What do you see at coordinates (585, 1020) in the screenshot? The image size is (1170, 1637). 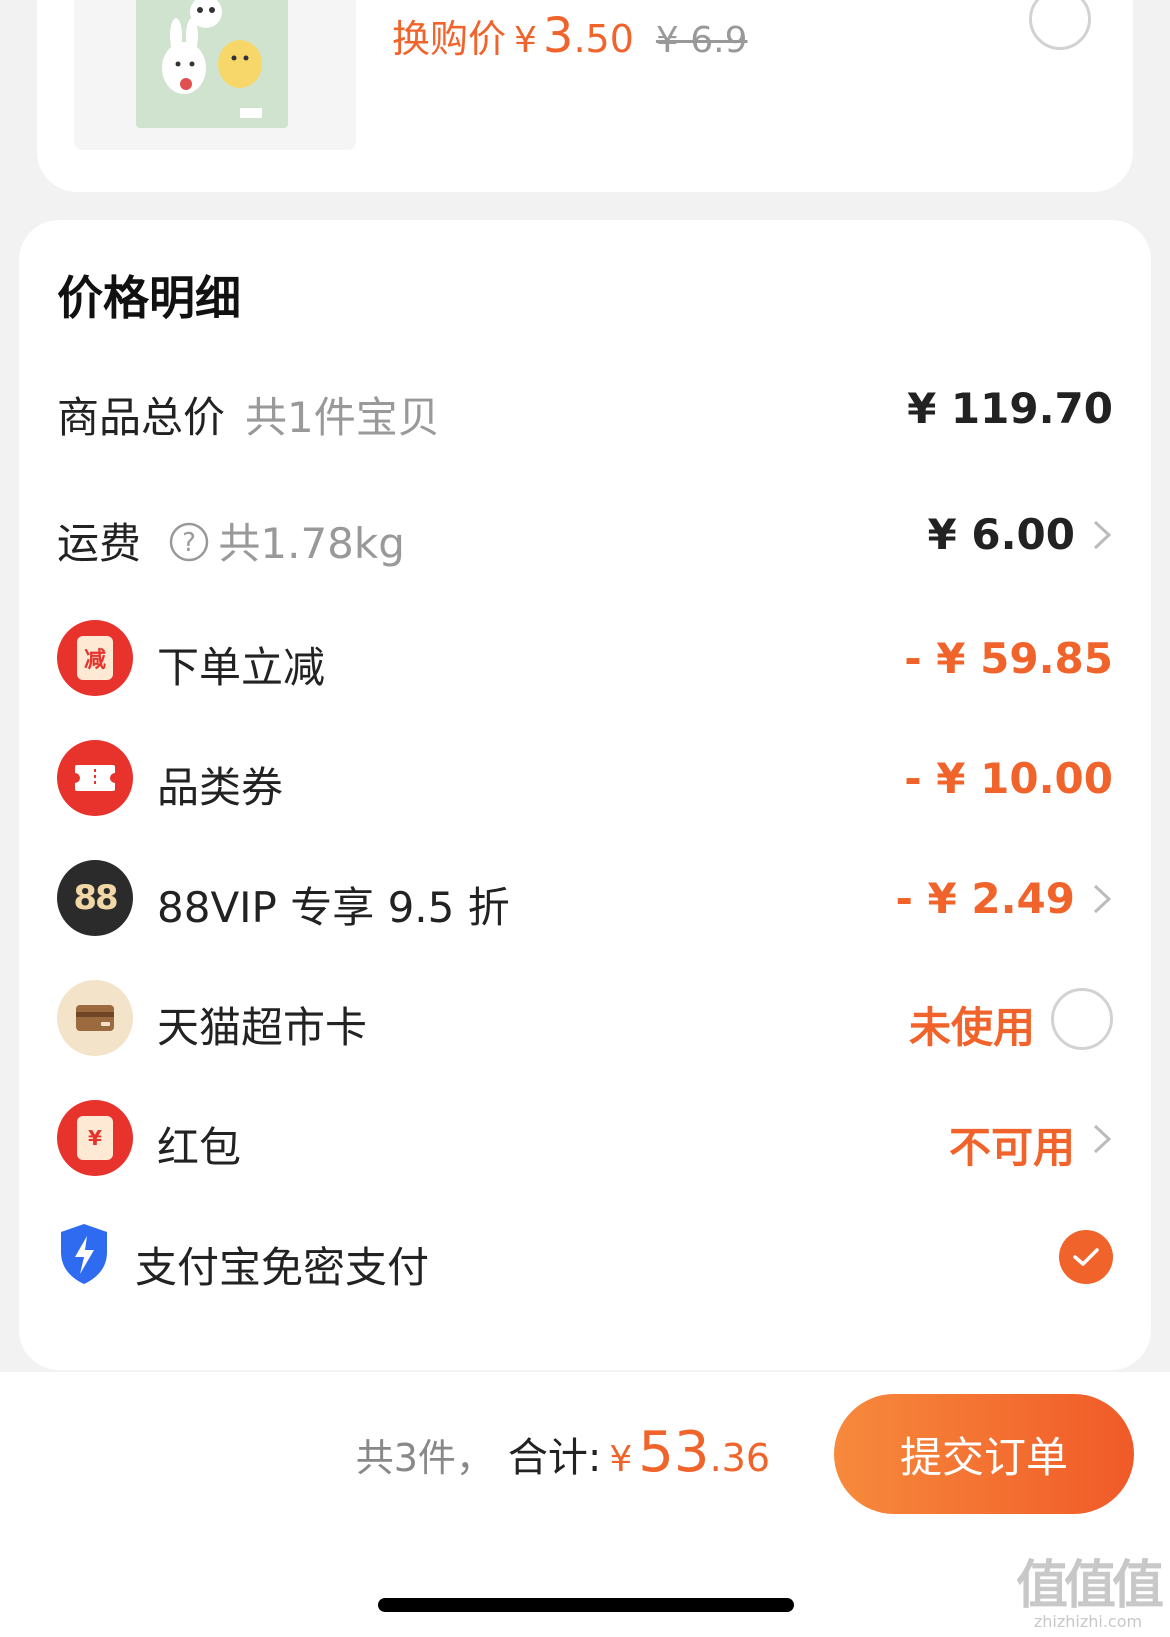 I see `supermarket-card-row: 天猫超市卡 未使用` at bounding box center [585, 1020].